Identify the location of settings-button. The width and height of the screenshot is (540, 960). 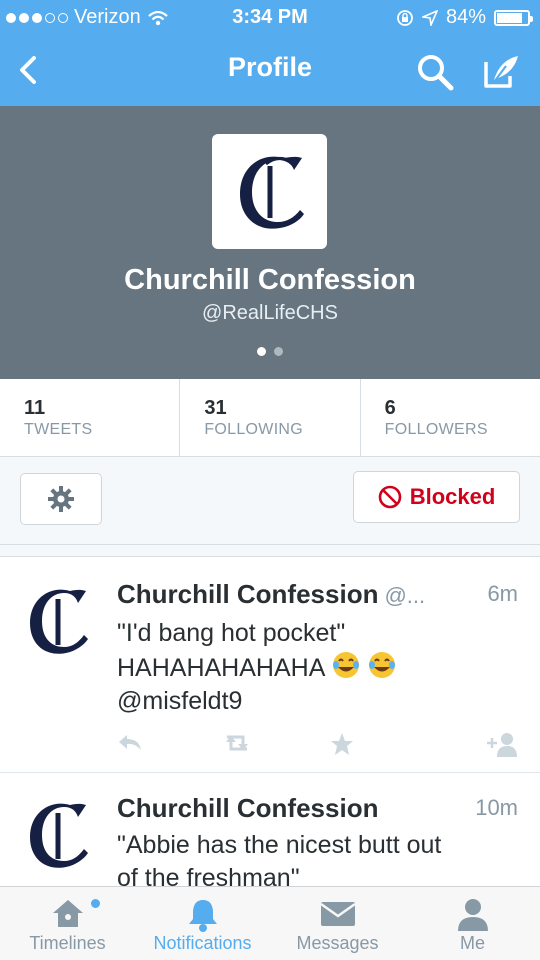
(61, 499).